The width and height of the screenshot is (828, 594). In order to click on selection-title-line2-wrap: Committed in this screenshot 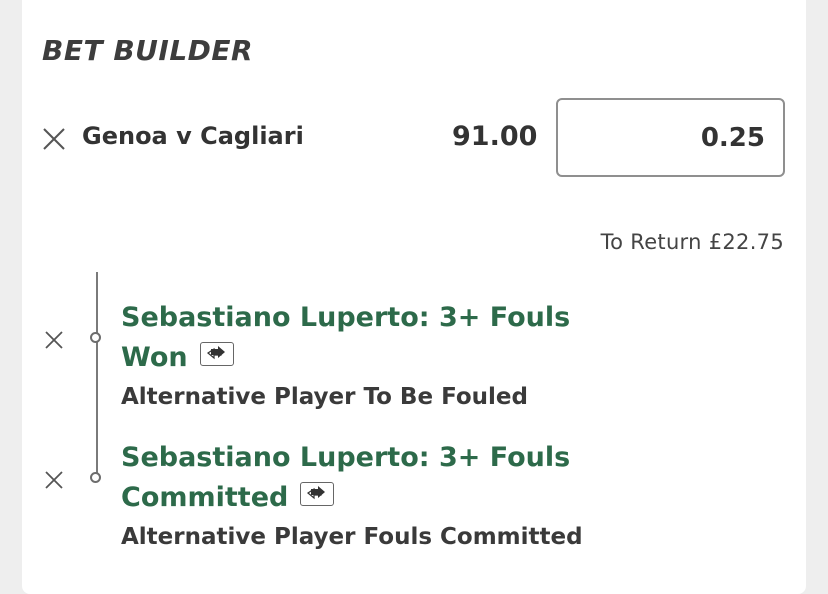, I will do `click(361, 498)`.